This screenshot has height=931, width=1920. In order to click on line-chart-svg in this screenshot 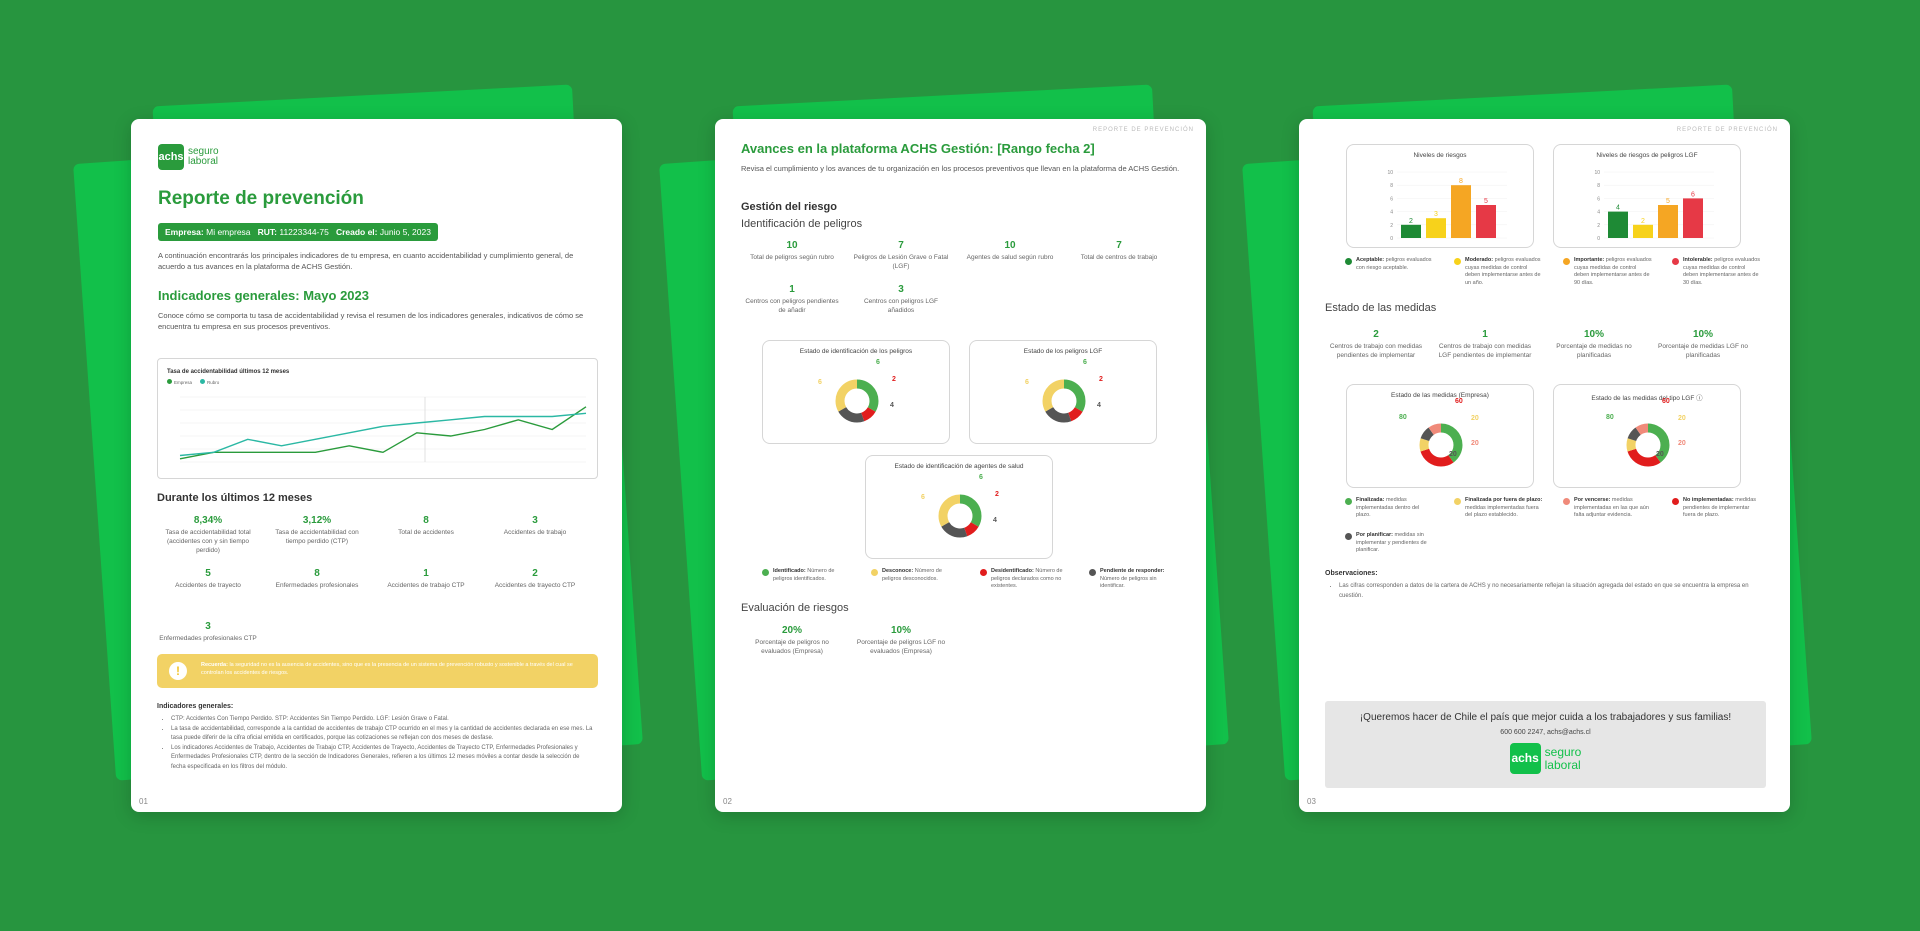, I will do `click(383, 429)`.